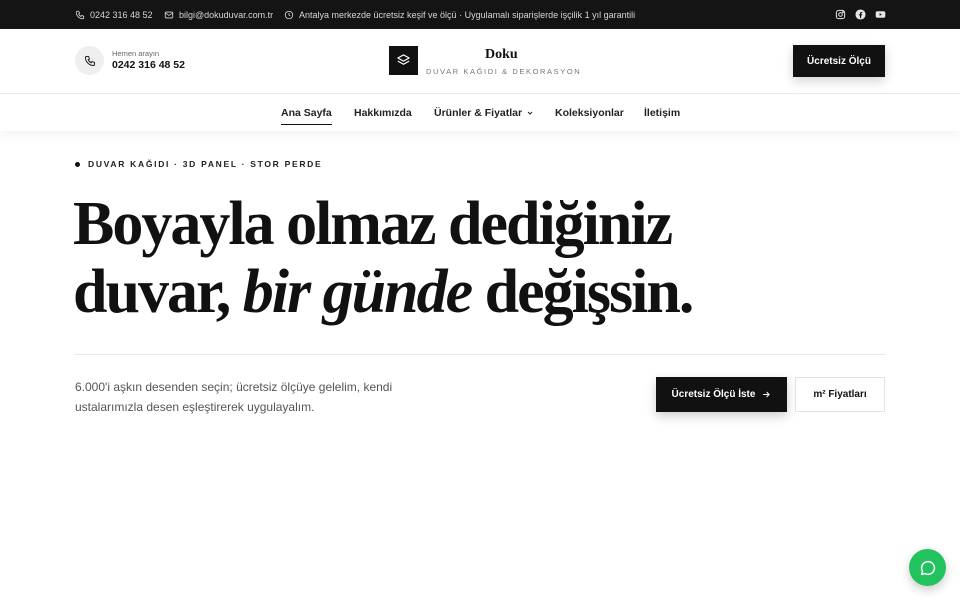 The image size is (960, 600). Describe the element at coordinates (530, 113) in the screenshot. I see `chevron-down-icon` at that location.